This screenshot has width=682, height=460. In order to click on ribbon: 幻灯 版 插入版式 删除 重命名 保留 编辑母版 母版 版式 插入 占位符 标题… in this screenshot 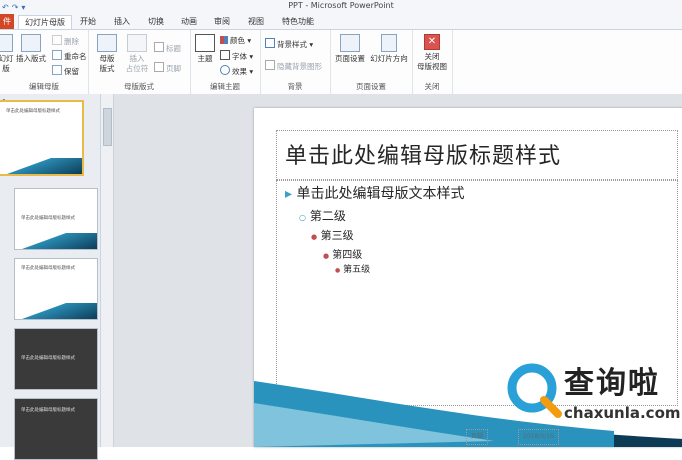, I will do `click(341, 62)`.